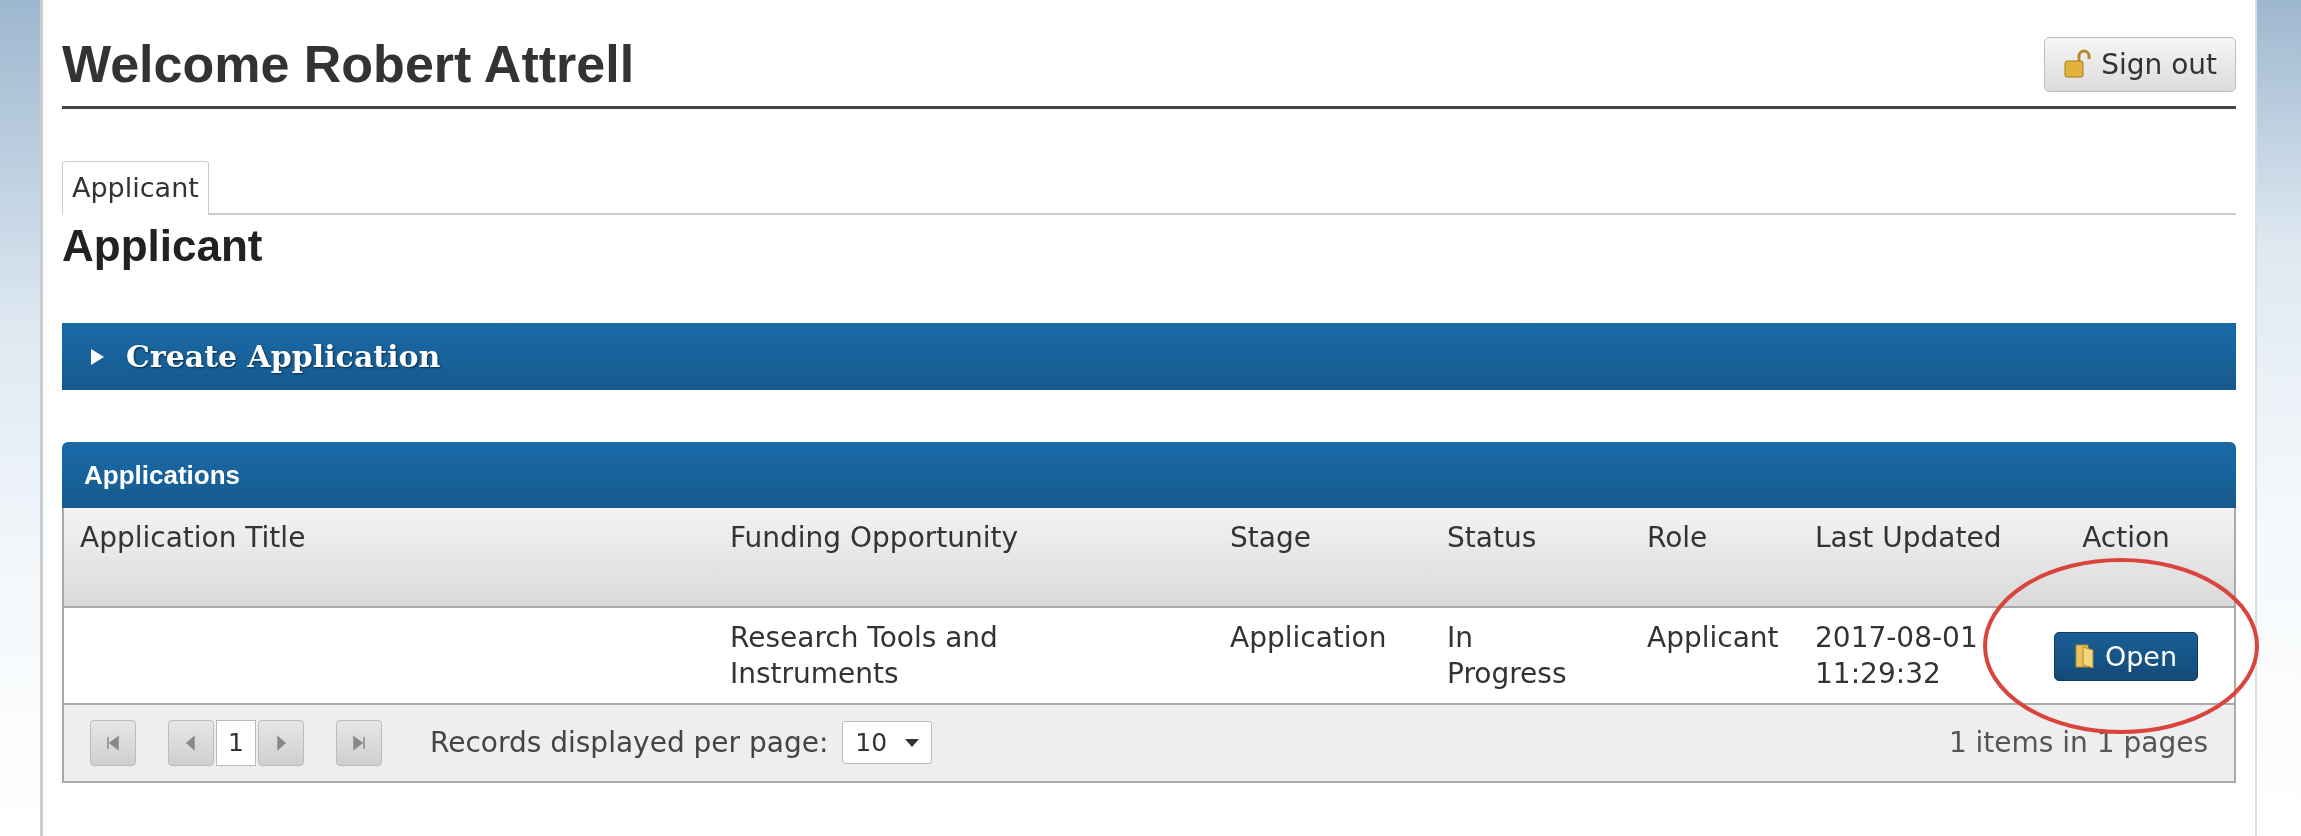  What do you see at coordinates (2078, 64) in the screenshot?
I see `padlock-icon` at bounding box center [2078, 64].